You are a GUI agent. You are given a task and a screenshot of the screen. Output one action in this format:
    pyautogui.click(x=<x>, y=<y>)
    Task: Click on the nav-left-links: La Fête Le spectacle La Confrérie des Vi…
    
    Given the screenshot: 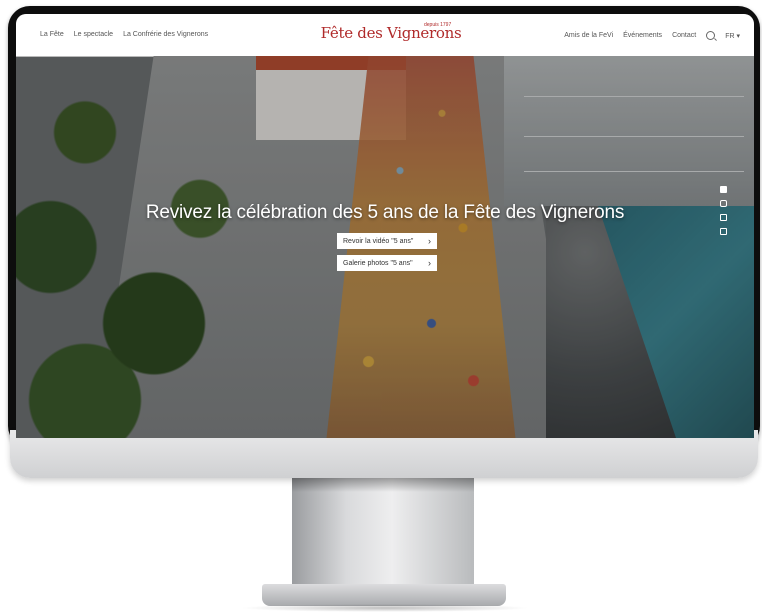 What is the action you would take?
    pyautogui.click(x=124, y=34)
    